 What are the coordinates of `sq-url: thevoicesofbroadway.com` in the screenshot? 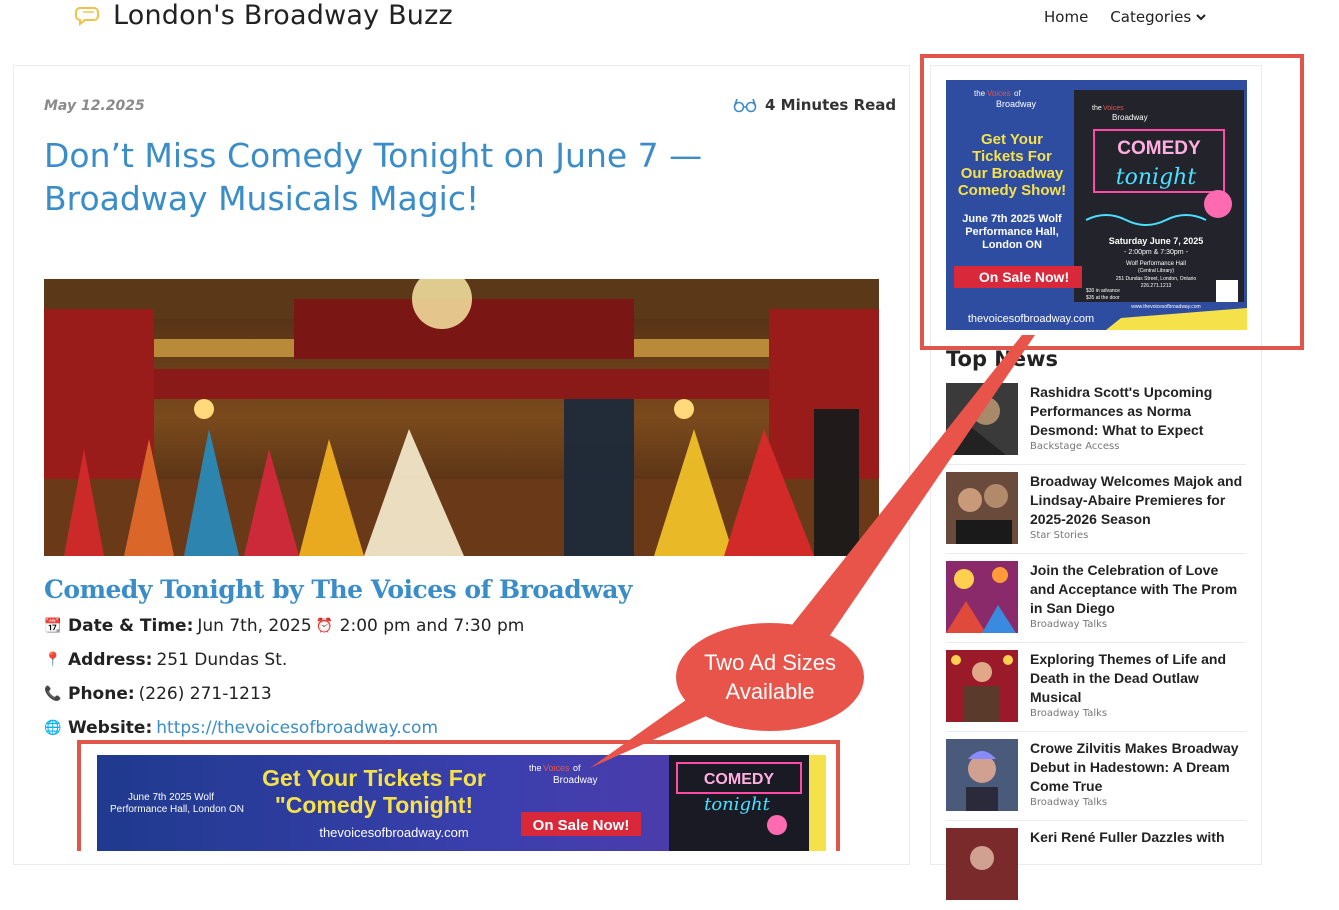 It's located at (1031, 319).